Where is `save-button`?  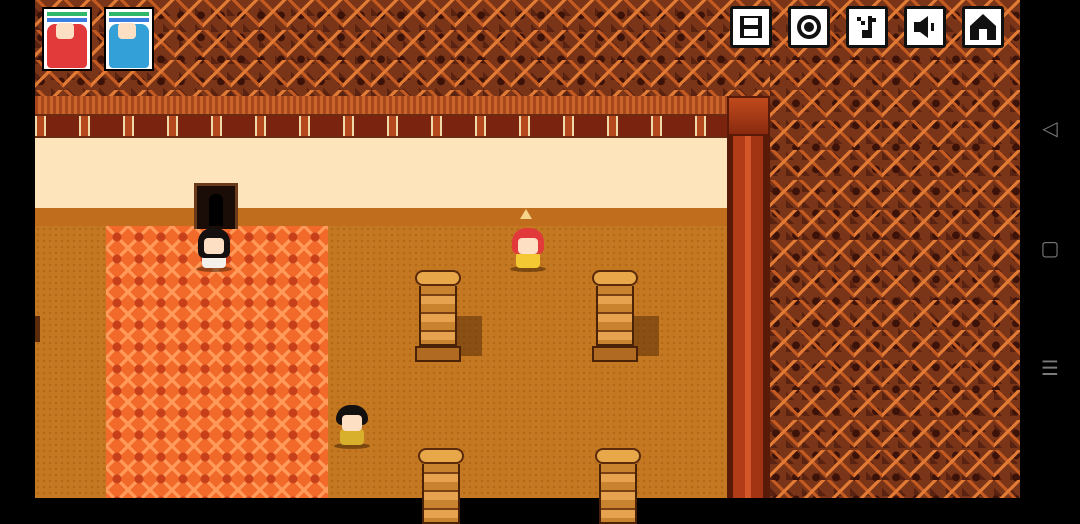 save-button is located at coordinates (751, 27).